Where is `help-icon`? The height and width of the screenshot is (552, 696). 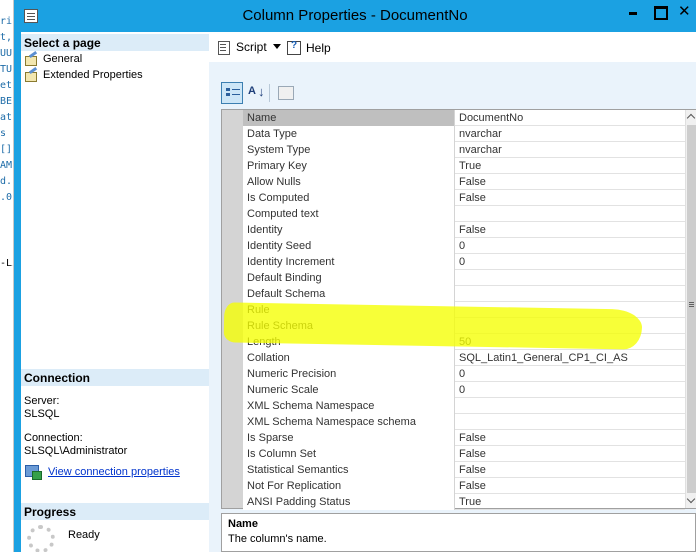 help-icon is located at coordinates (294, 47).